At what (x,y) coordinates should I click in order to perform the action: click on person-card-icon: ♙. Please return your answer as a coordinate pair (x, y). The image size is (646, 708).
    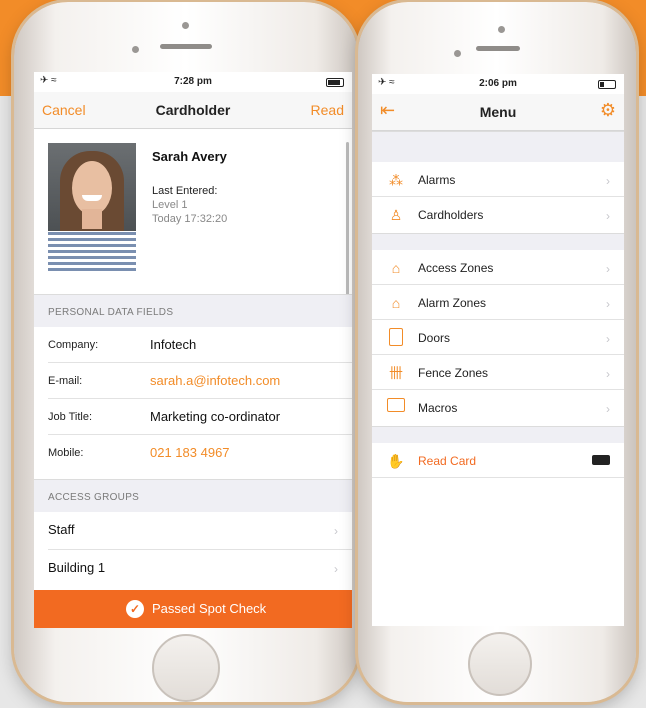
    Looking at the image, I should click on (396, 215).